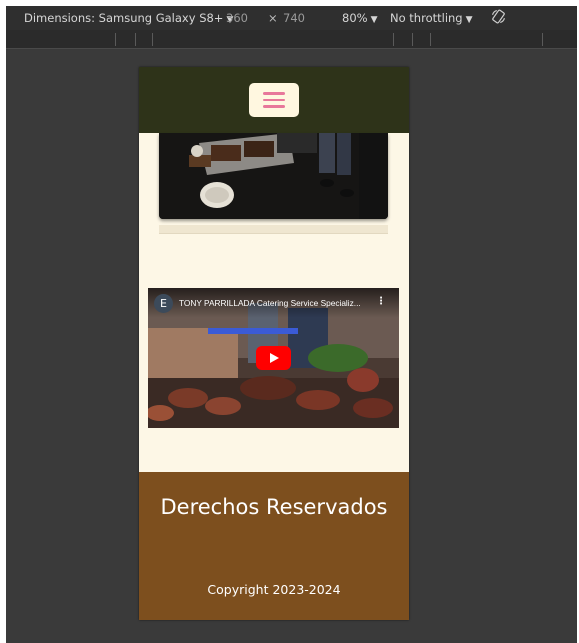 The image size is (579, 643). I want to click on zoom-select: 80% ▼, so click(359, 18).